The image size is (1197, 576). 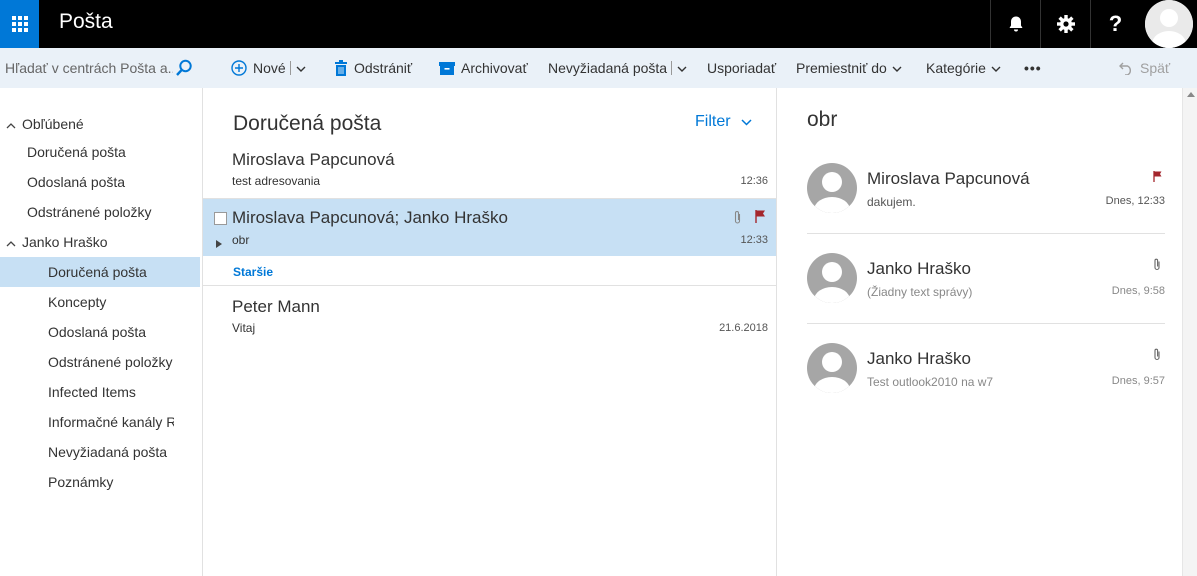 I want to click on conversation-subject: obr, so click(x=822, y=119).